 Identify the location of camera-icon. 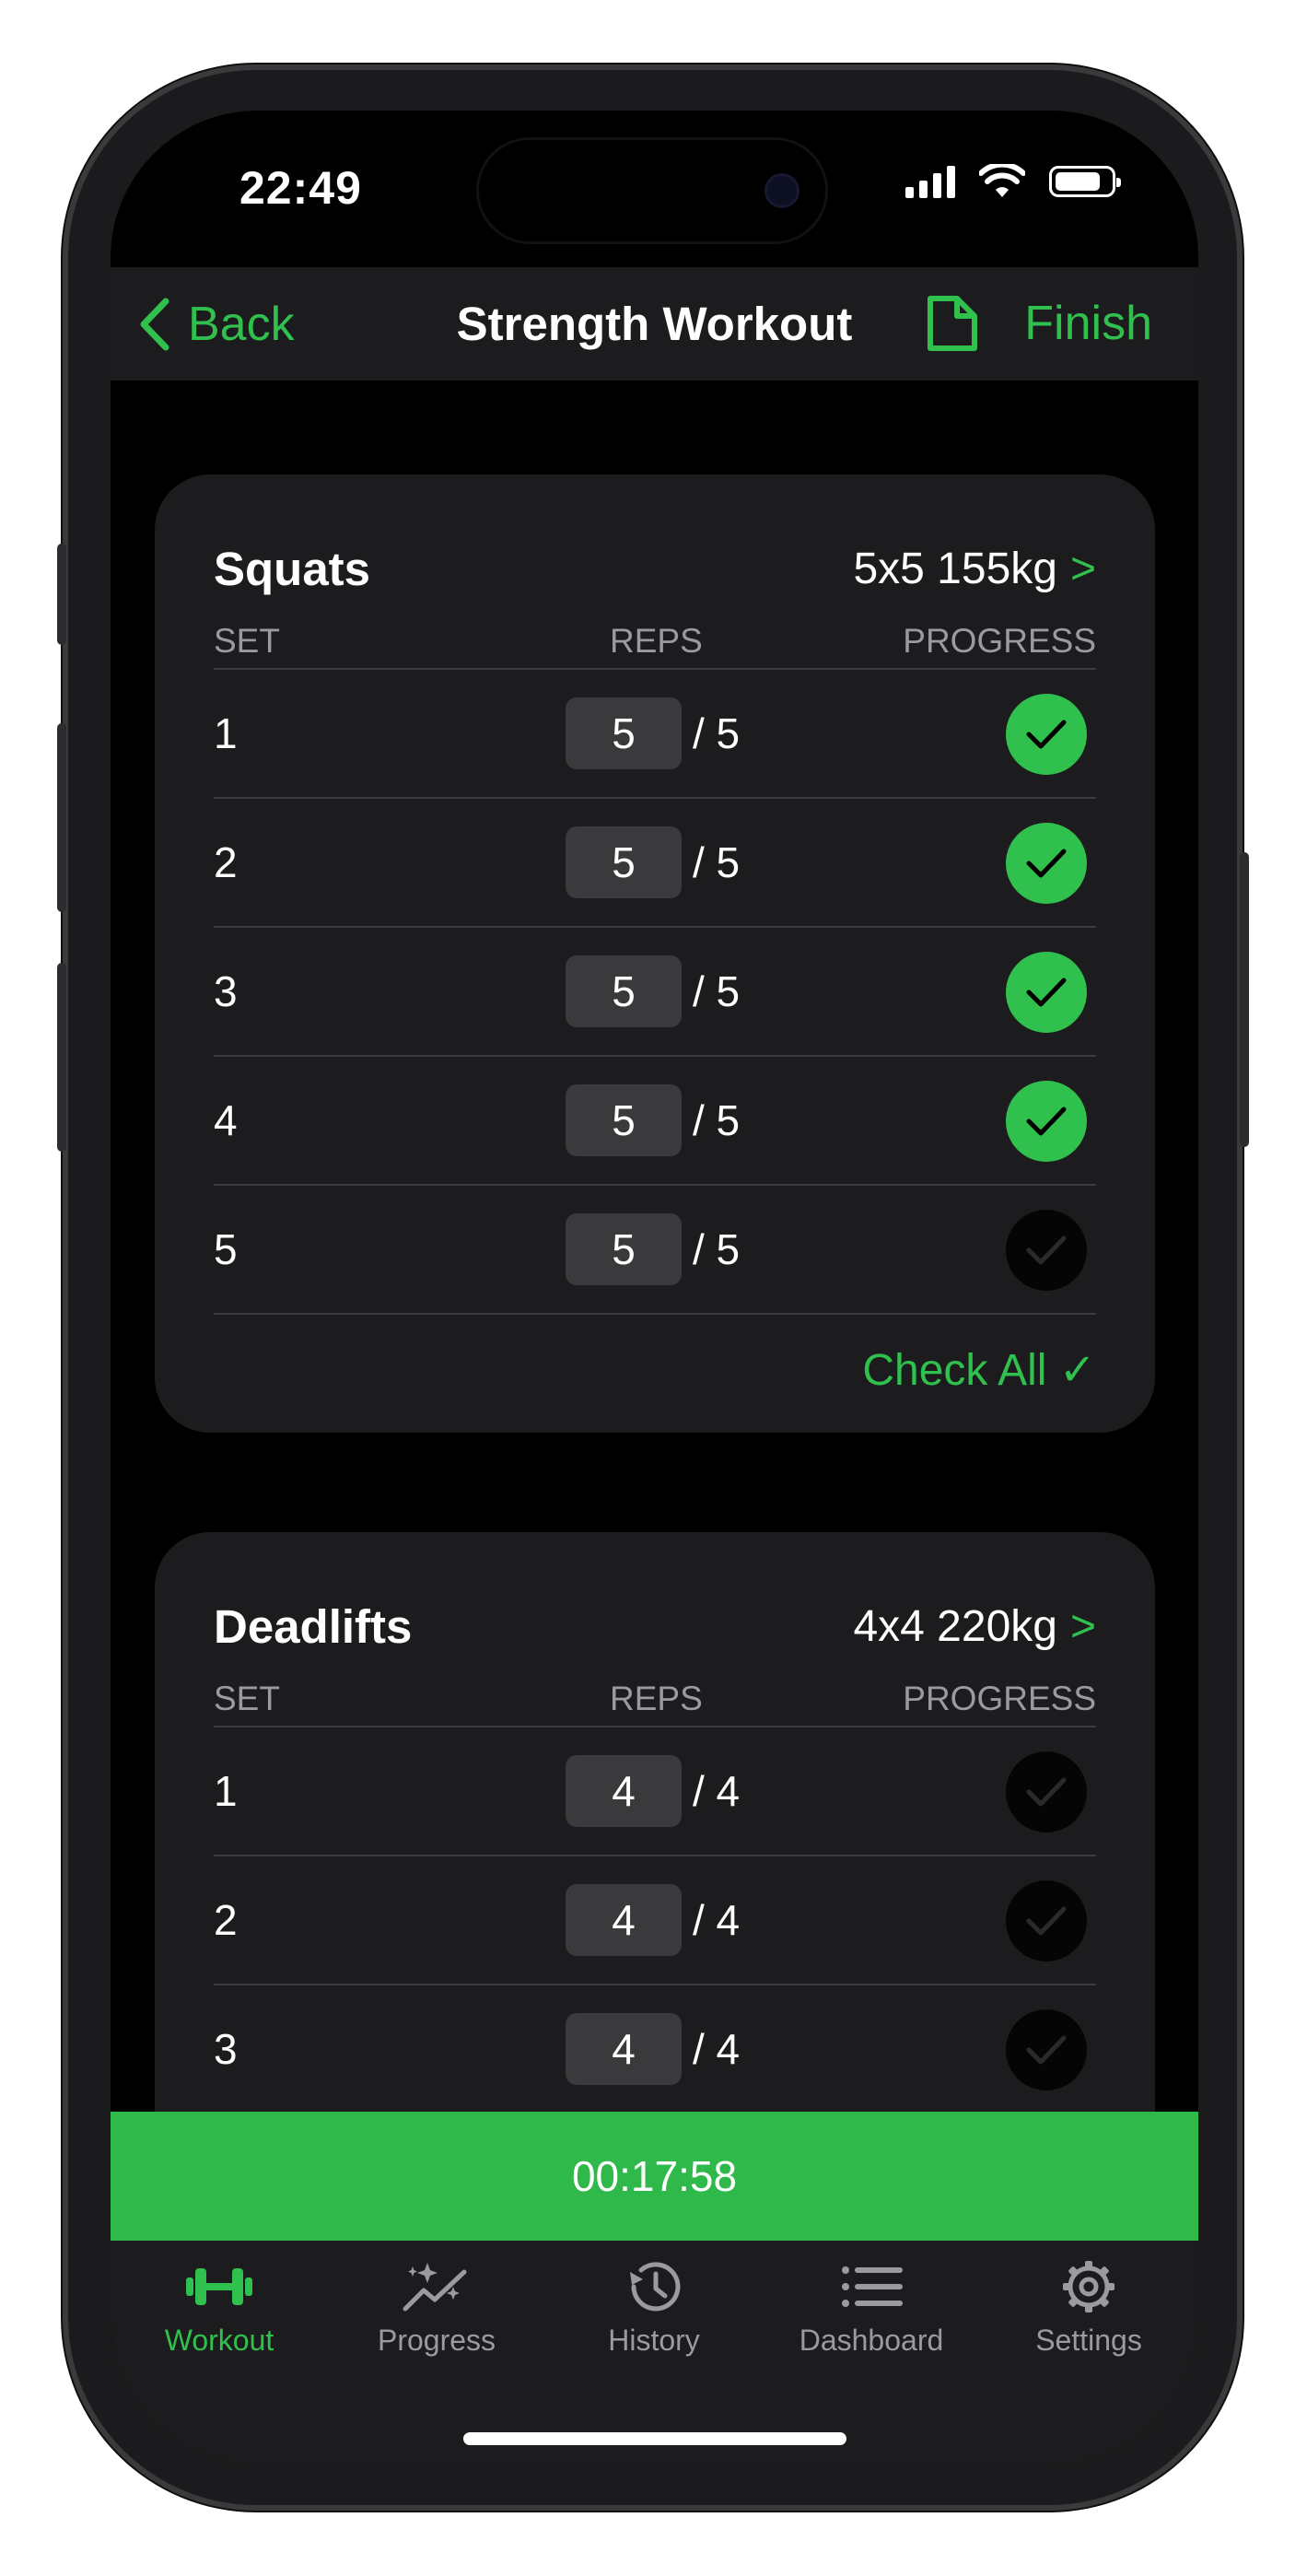
(782, 190).